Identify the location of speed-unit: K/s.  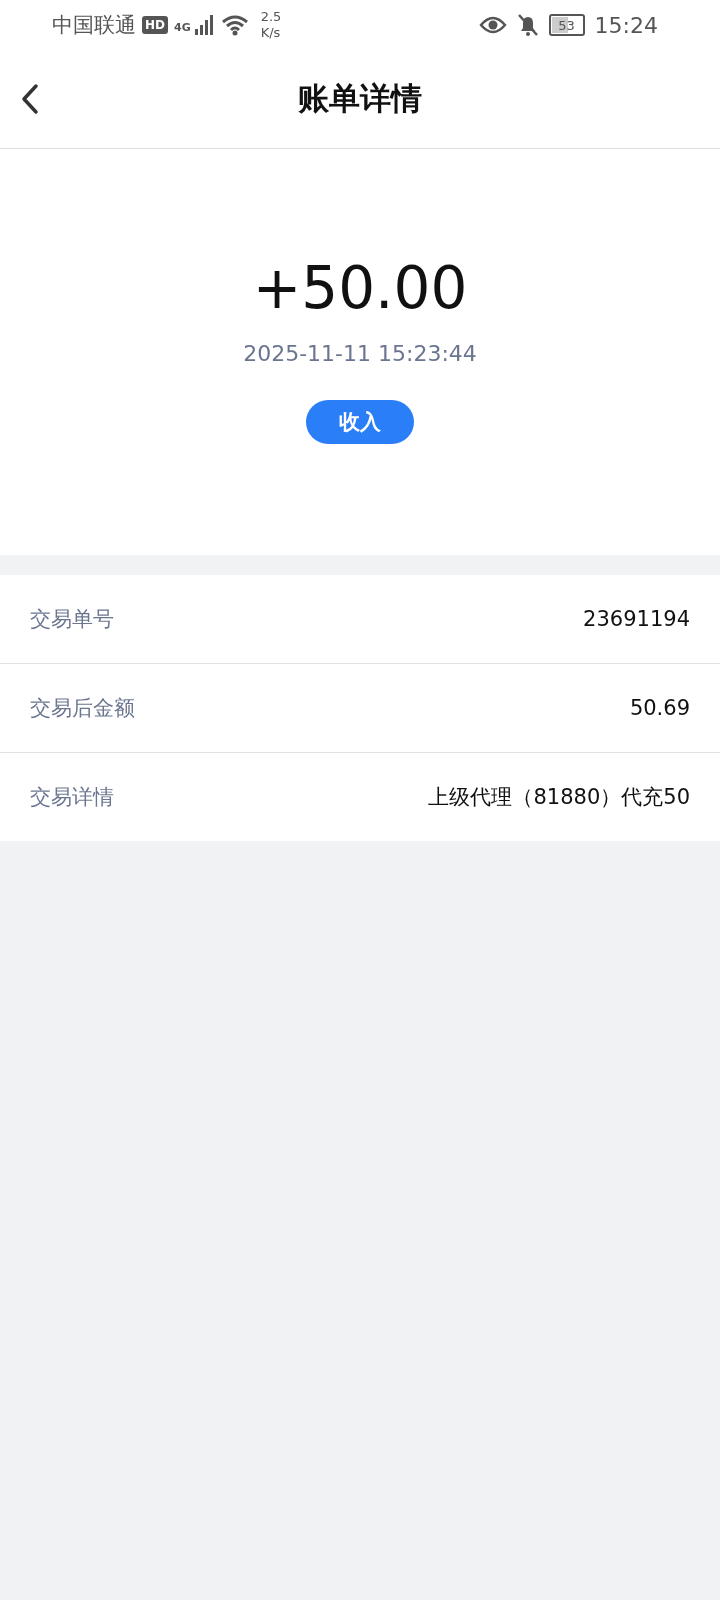
(271, 33).